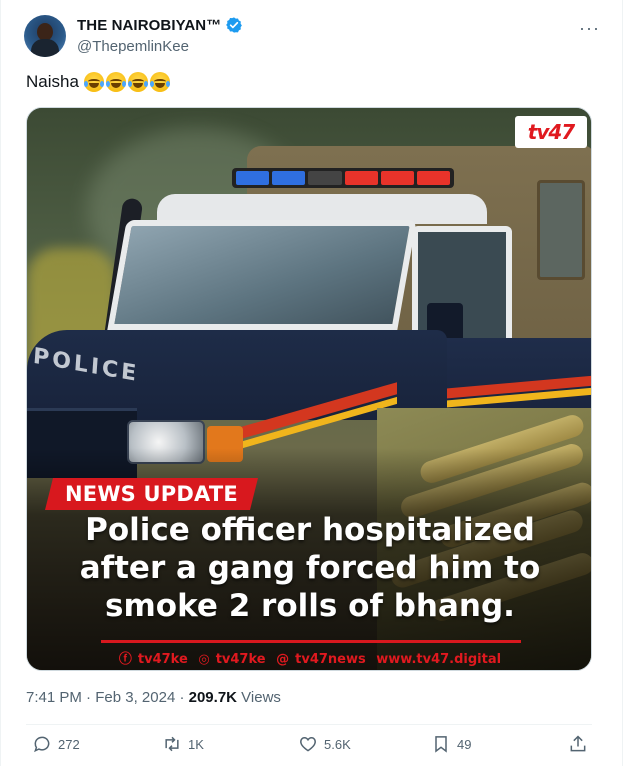 The image size is (623, 766). I want to click on tv47-logo: tv47, so click(551, 132).